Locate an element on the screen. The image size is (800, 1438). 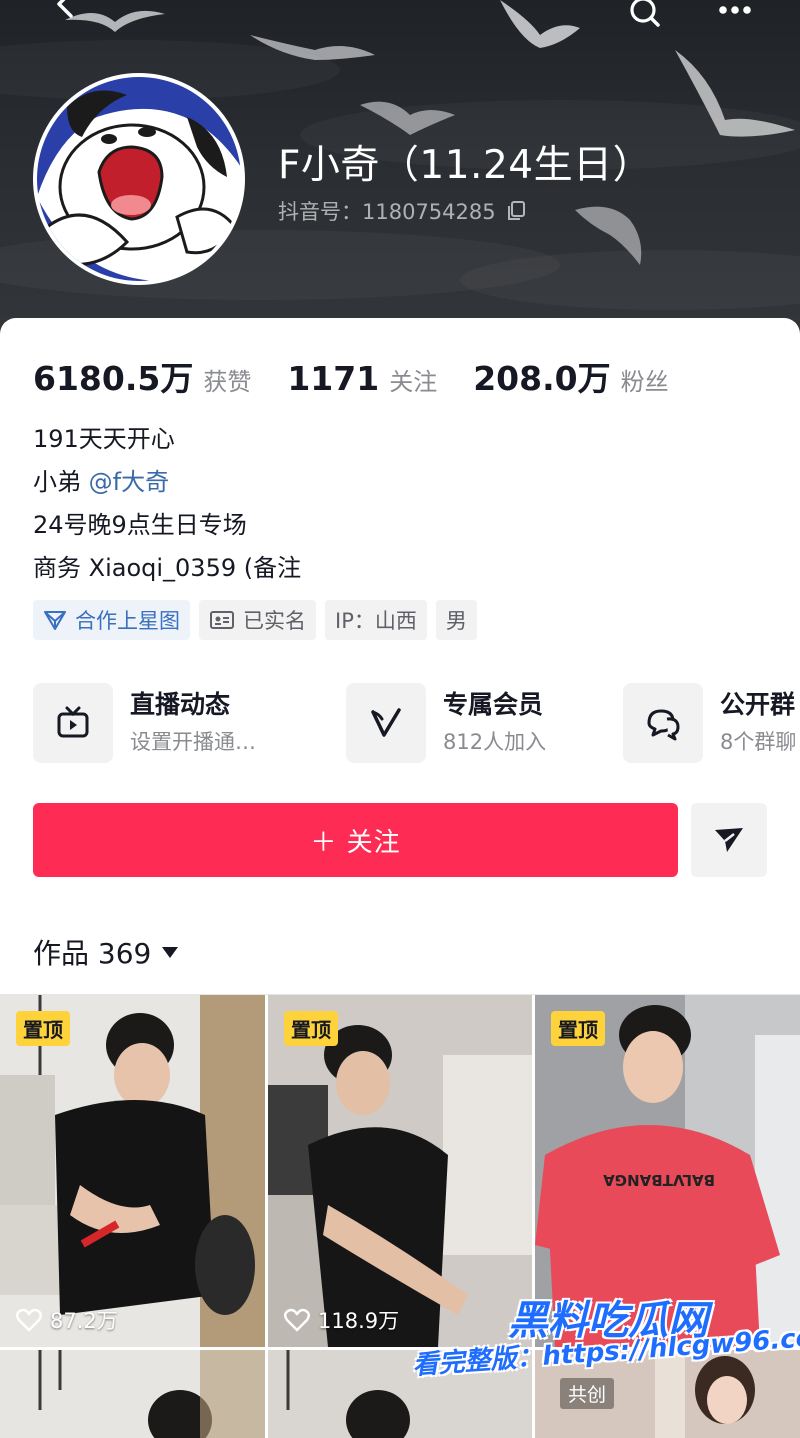
vip-v-icon is located at coordinates (386, 722).